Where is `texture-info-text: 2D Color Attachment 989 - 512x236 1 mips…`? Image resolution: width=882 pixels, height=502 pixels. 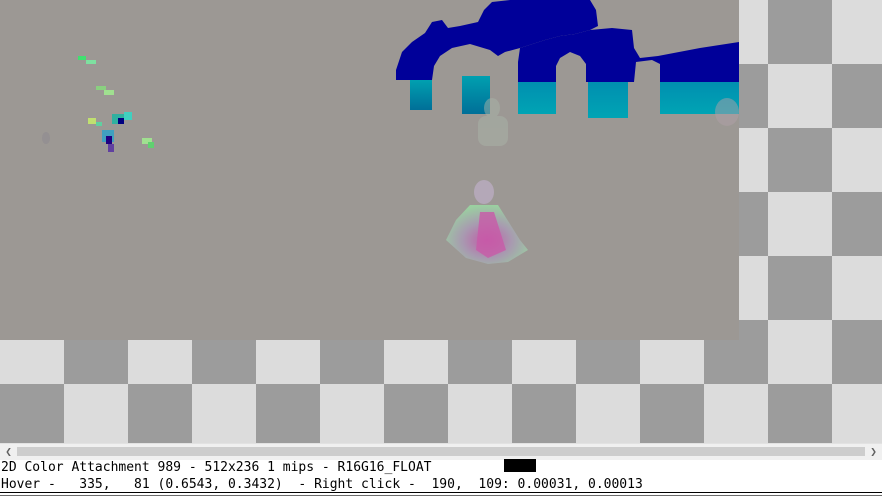 texture-info-text: 2D Color Attachment 989 - 512x236 1 mips… is located at coordinates (216, 467).